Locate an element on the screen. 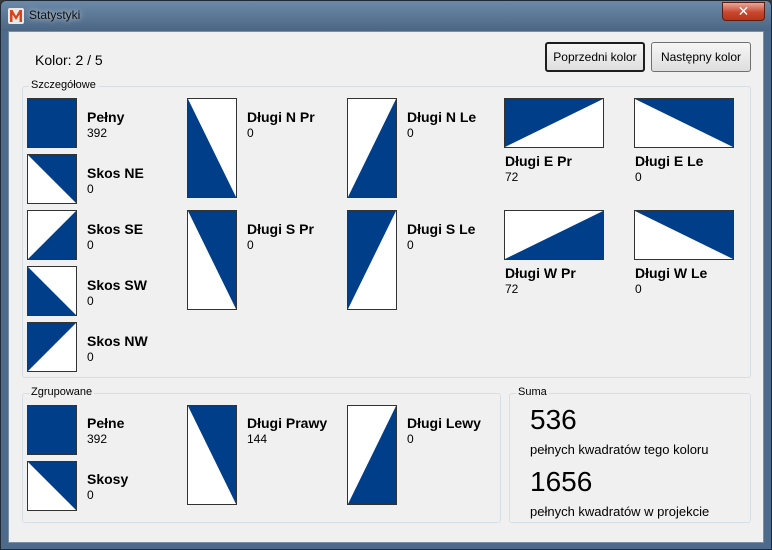 This screenshot has height=550, width=772. long-n-right-icon is located at coordinates (212, 148).